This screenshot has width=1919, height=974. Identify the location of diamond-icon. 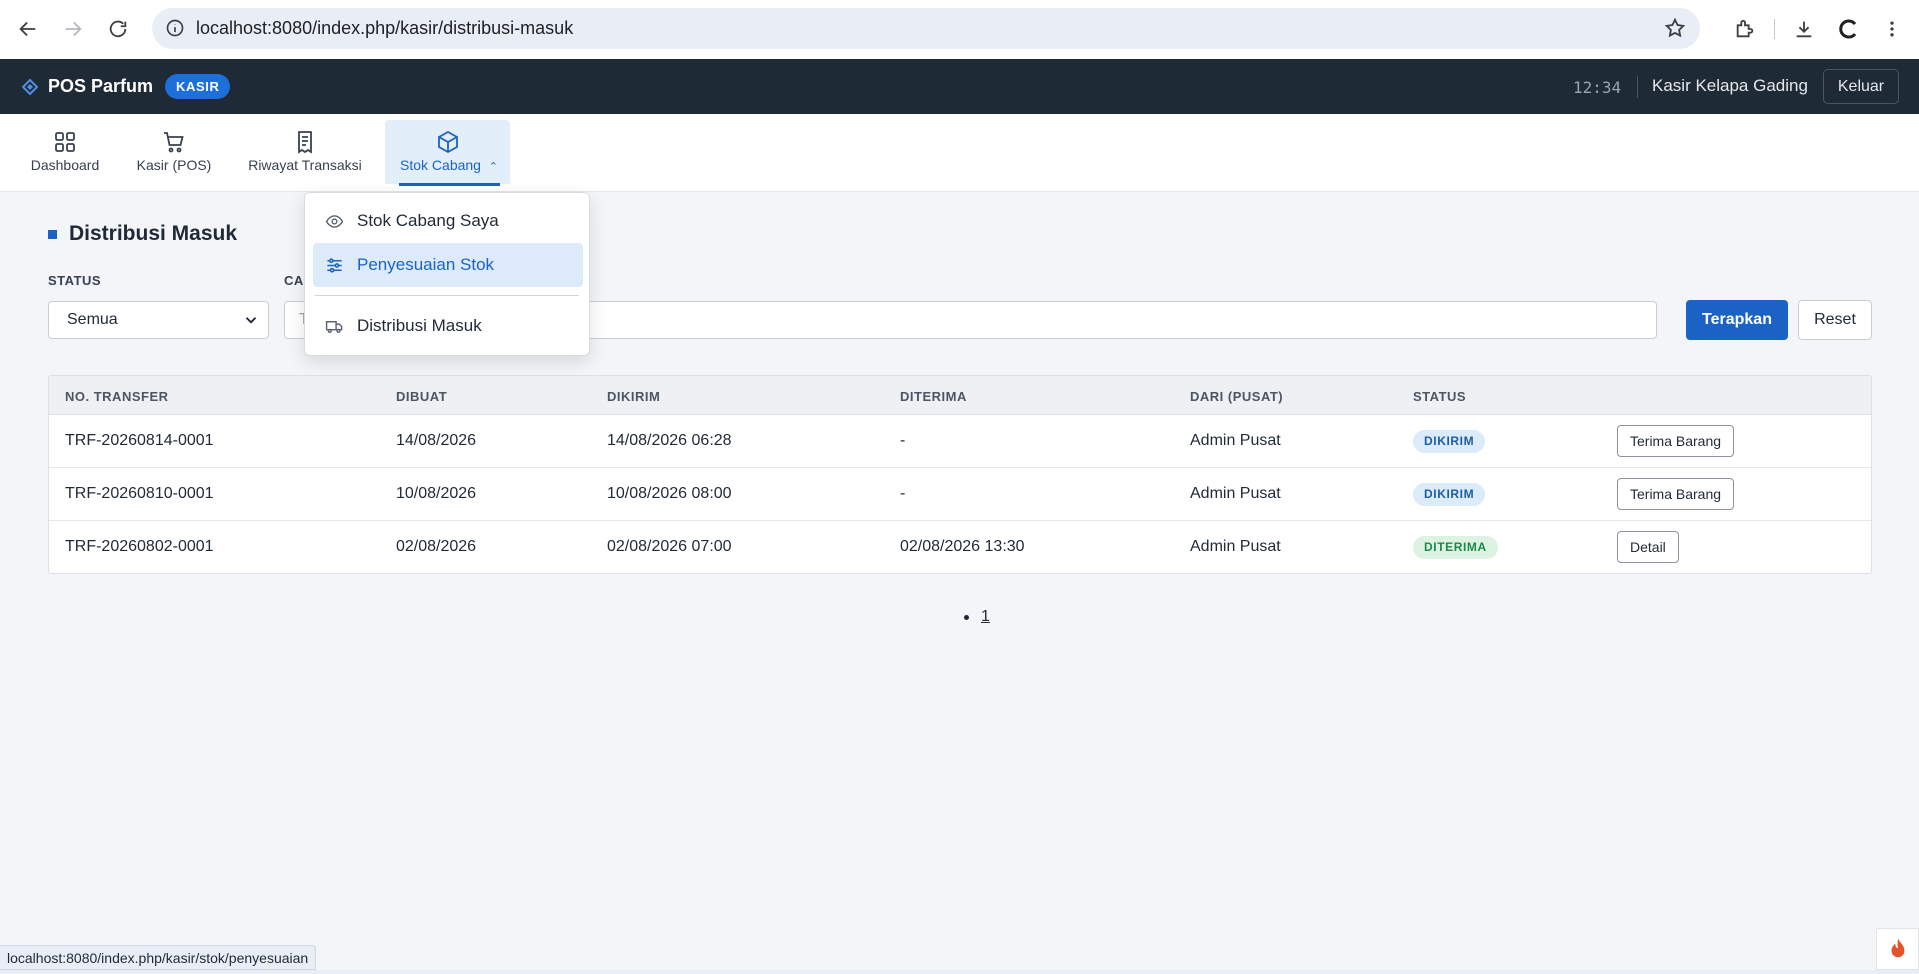
(30, 87).